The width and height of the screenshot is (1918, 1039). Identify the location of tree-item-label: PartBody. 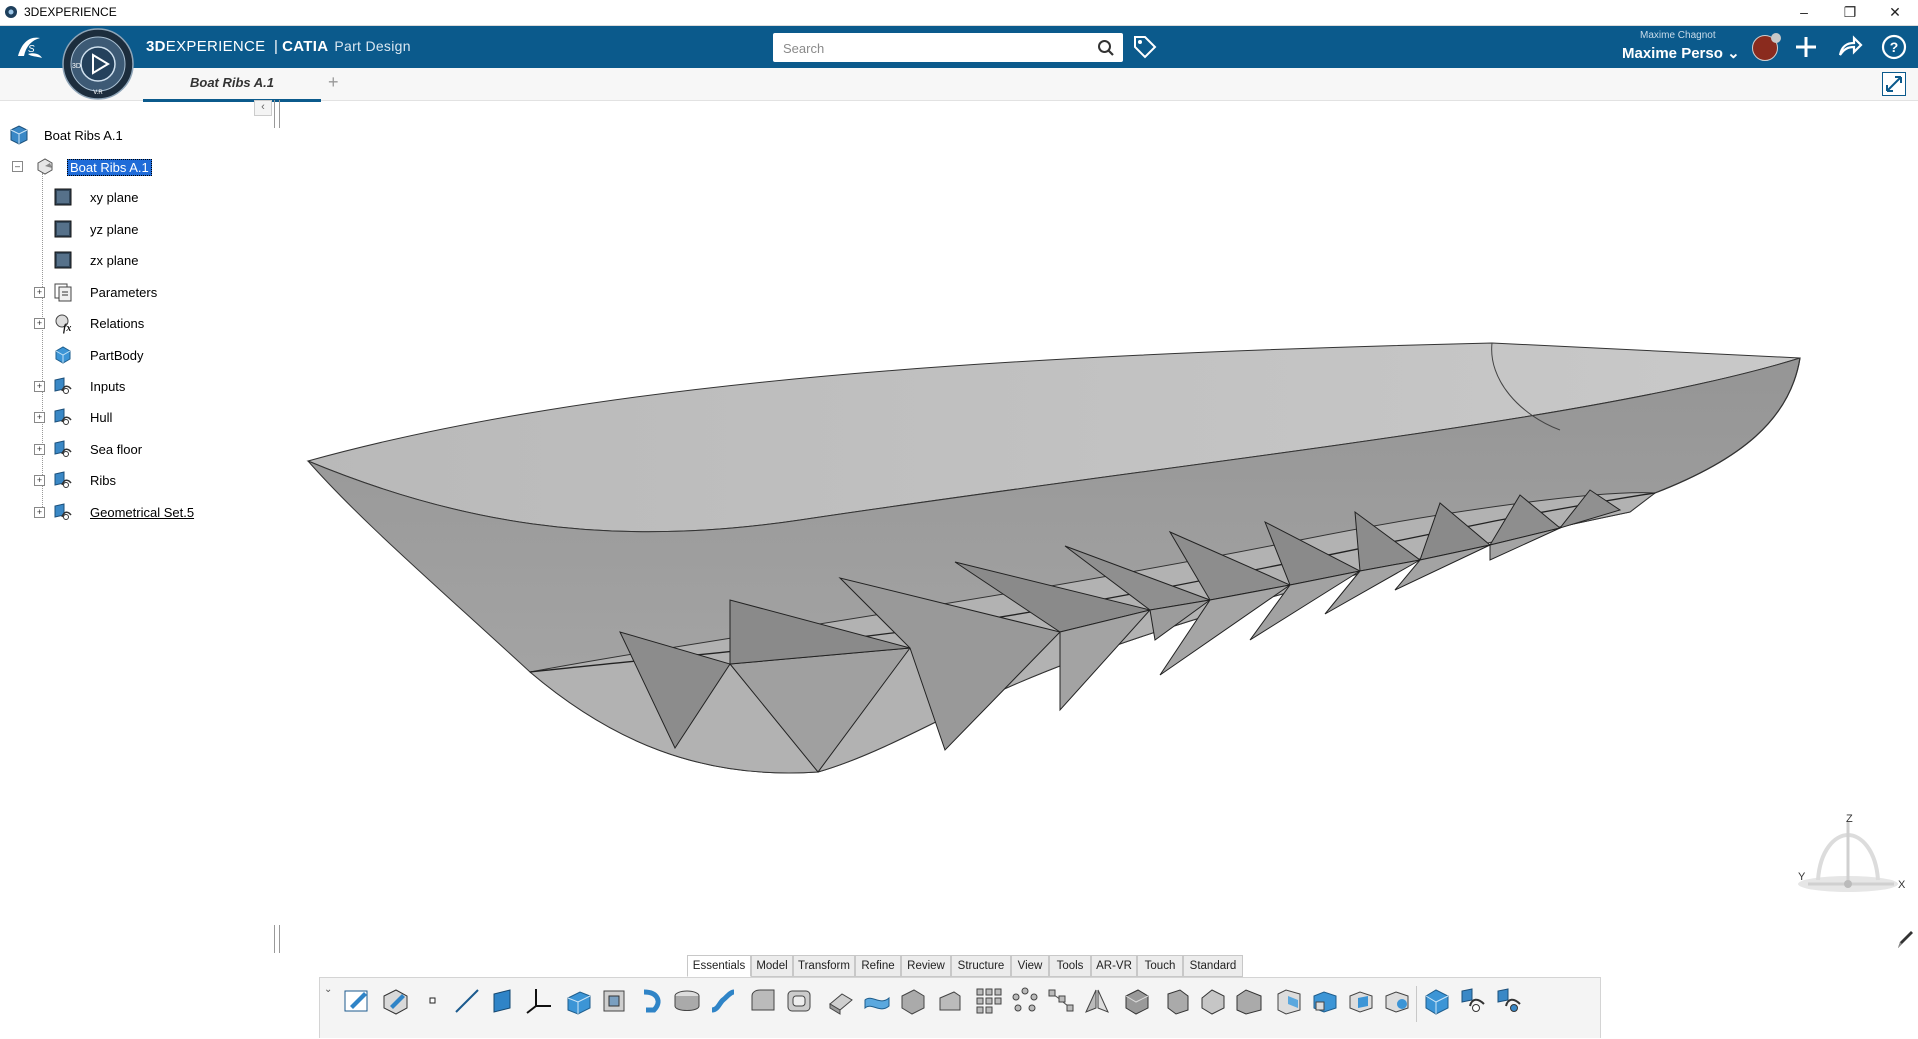
(117, 355).